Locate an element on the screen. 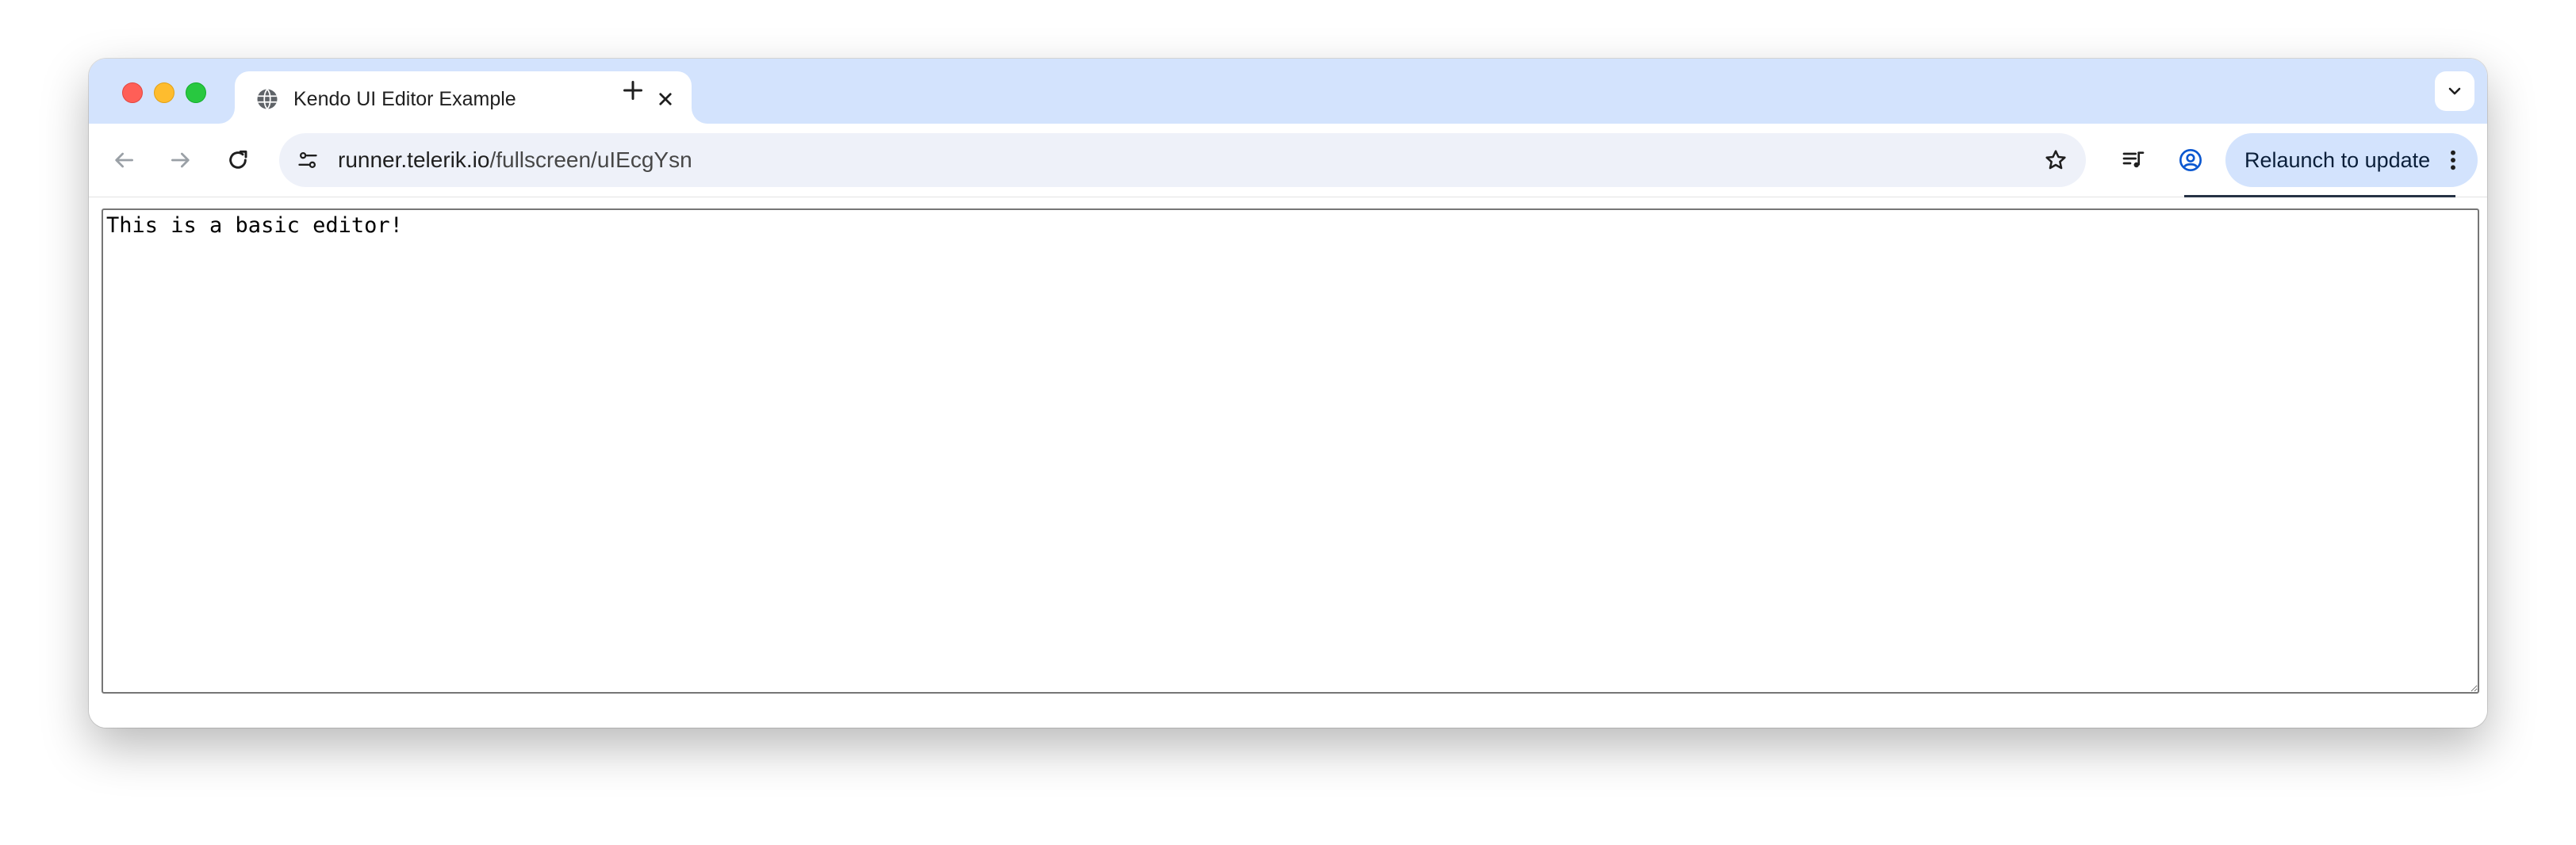 Image resolution: width=2576 pixels, height=845 pixels. relaunch-to-update-button: Relaunch to update is located at coordinates (2352, 160).